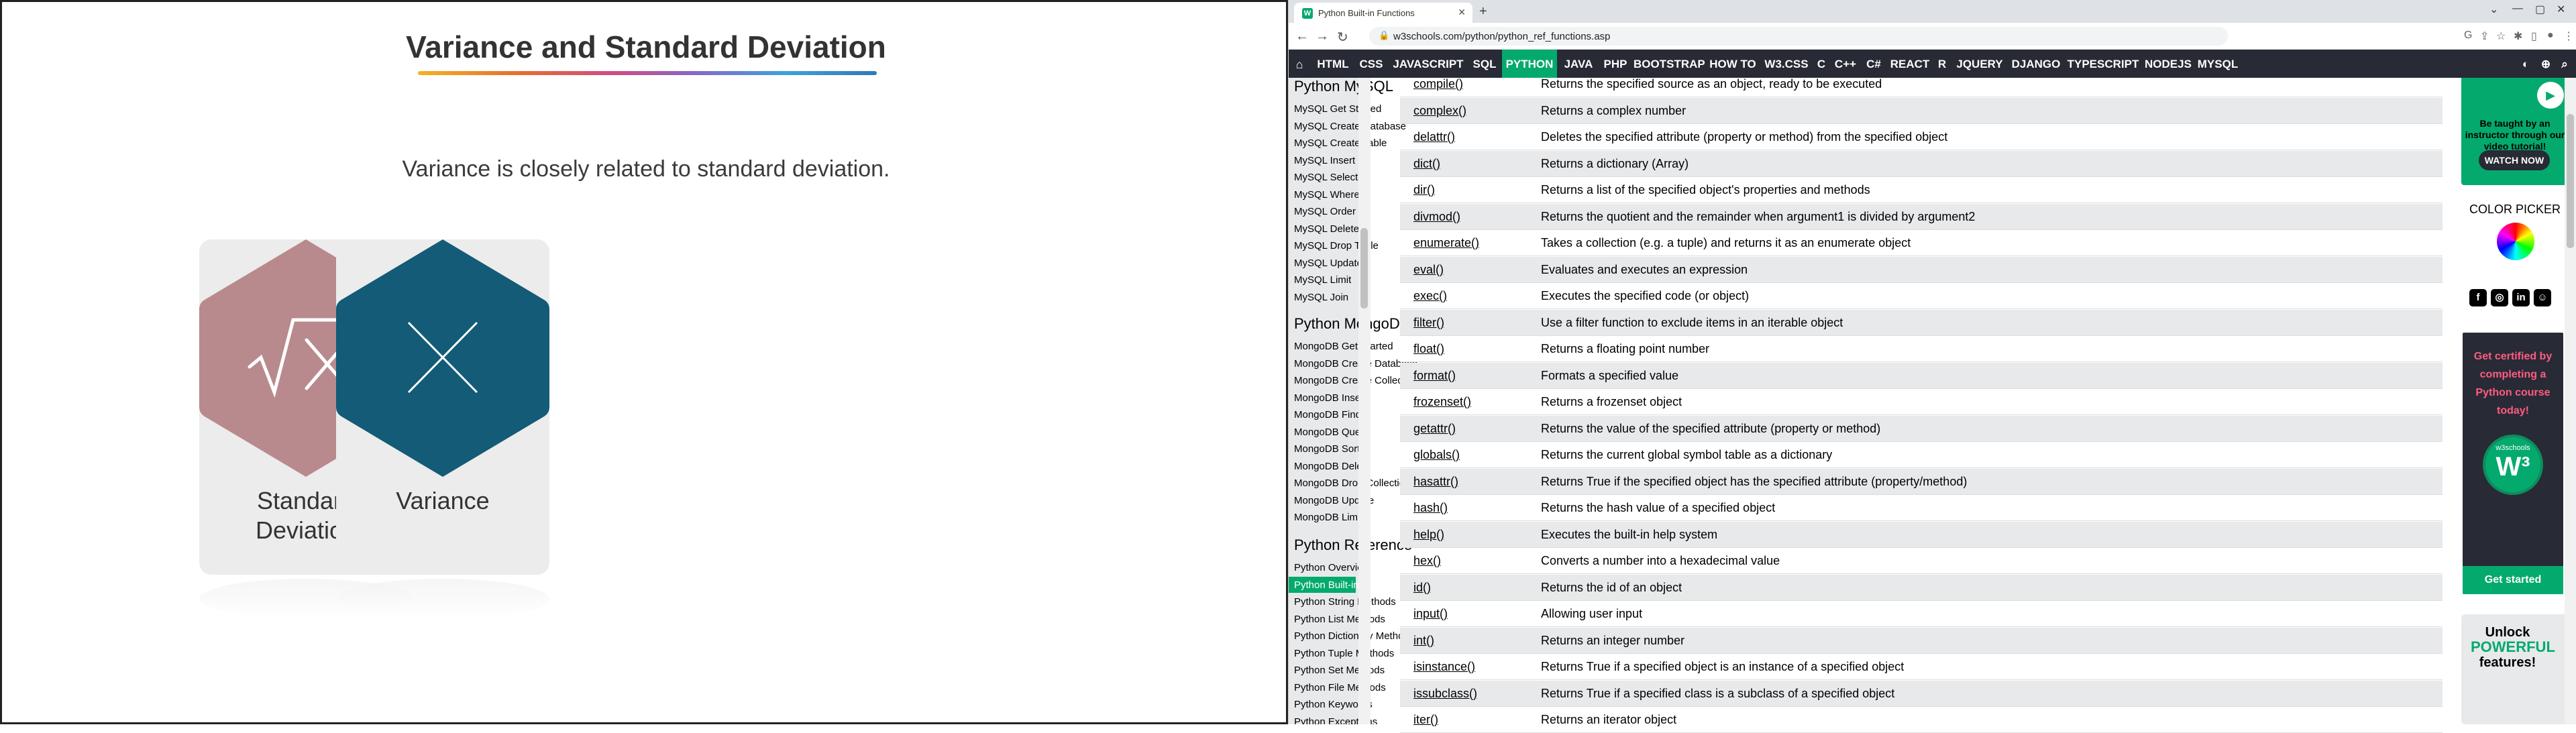 This screenshot has width=2576, height=733. What do you see at coordinates (2514, 160) in the screenshot?
I see `watch-now-button: WATCH NOW` at bounding box center [2514, 160].